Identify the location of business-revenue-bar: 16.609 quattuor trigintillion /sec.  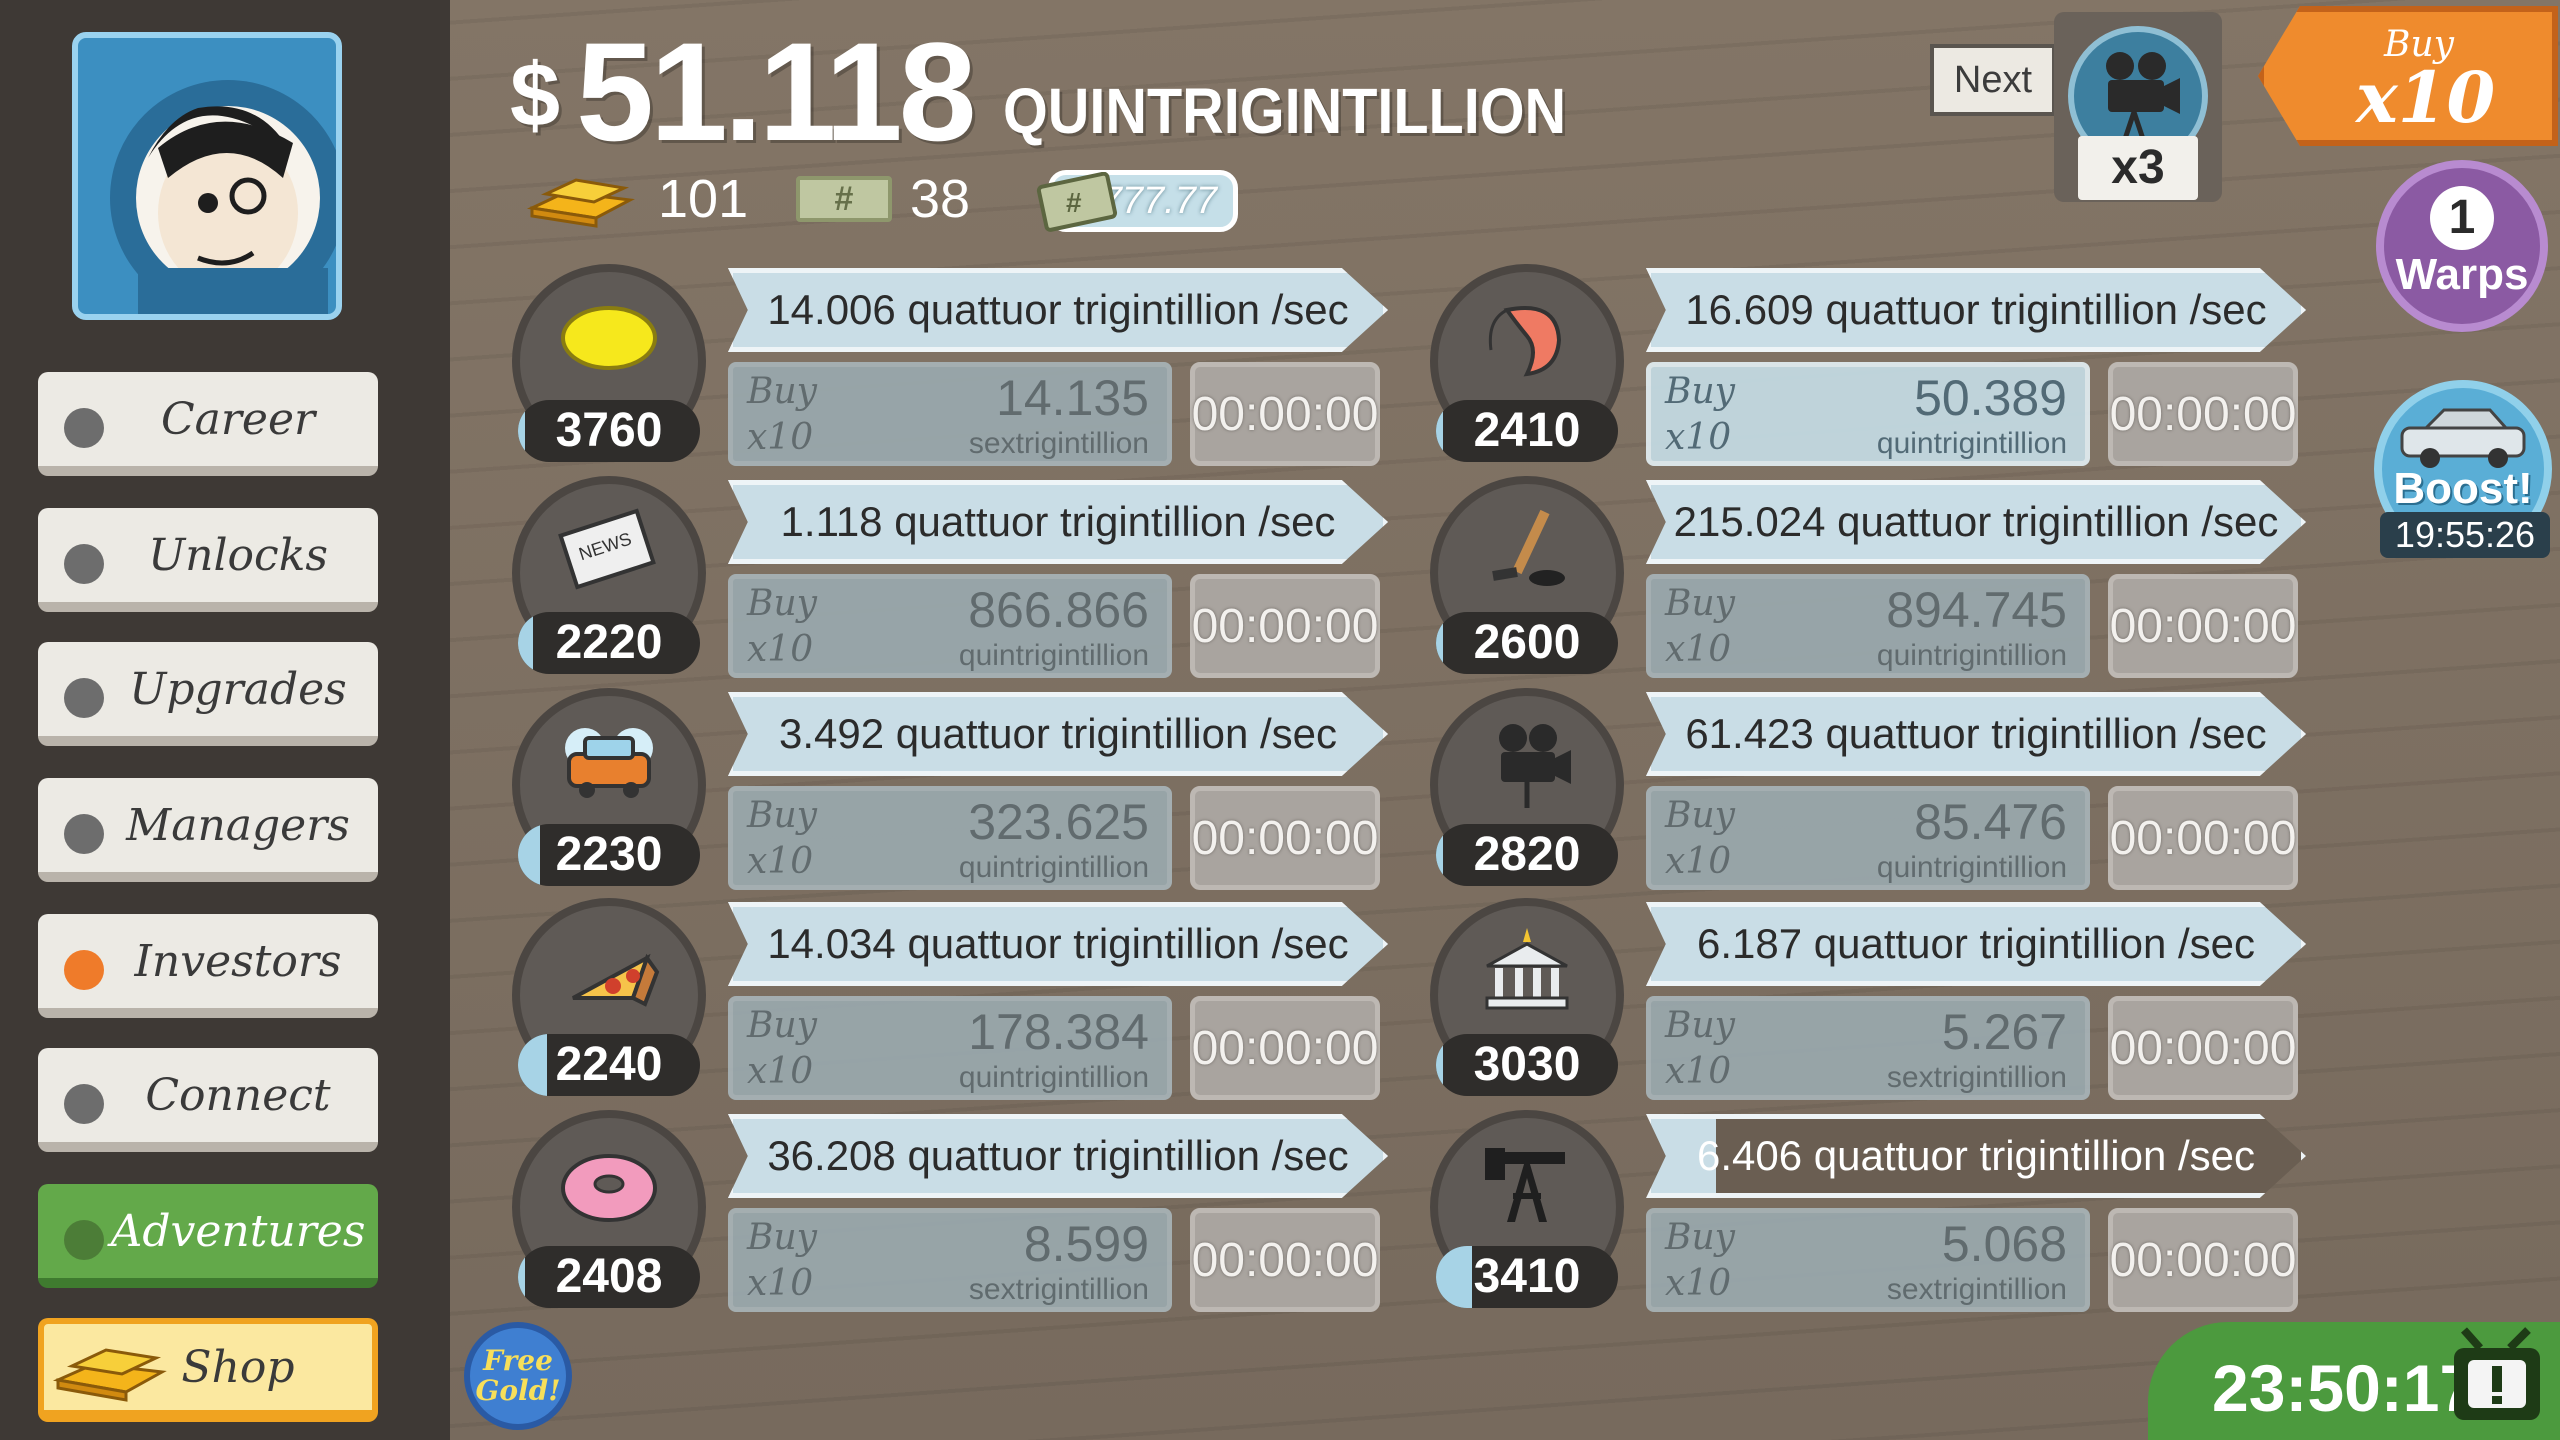
(1976, 310).